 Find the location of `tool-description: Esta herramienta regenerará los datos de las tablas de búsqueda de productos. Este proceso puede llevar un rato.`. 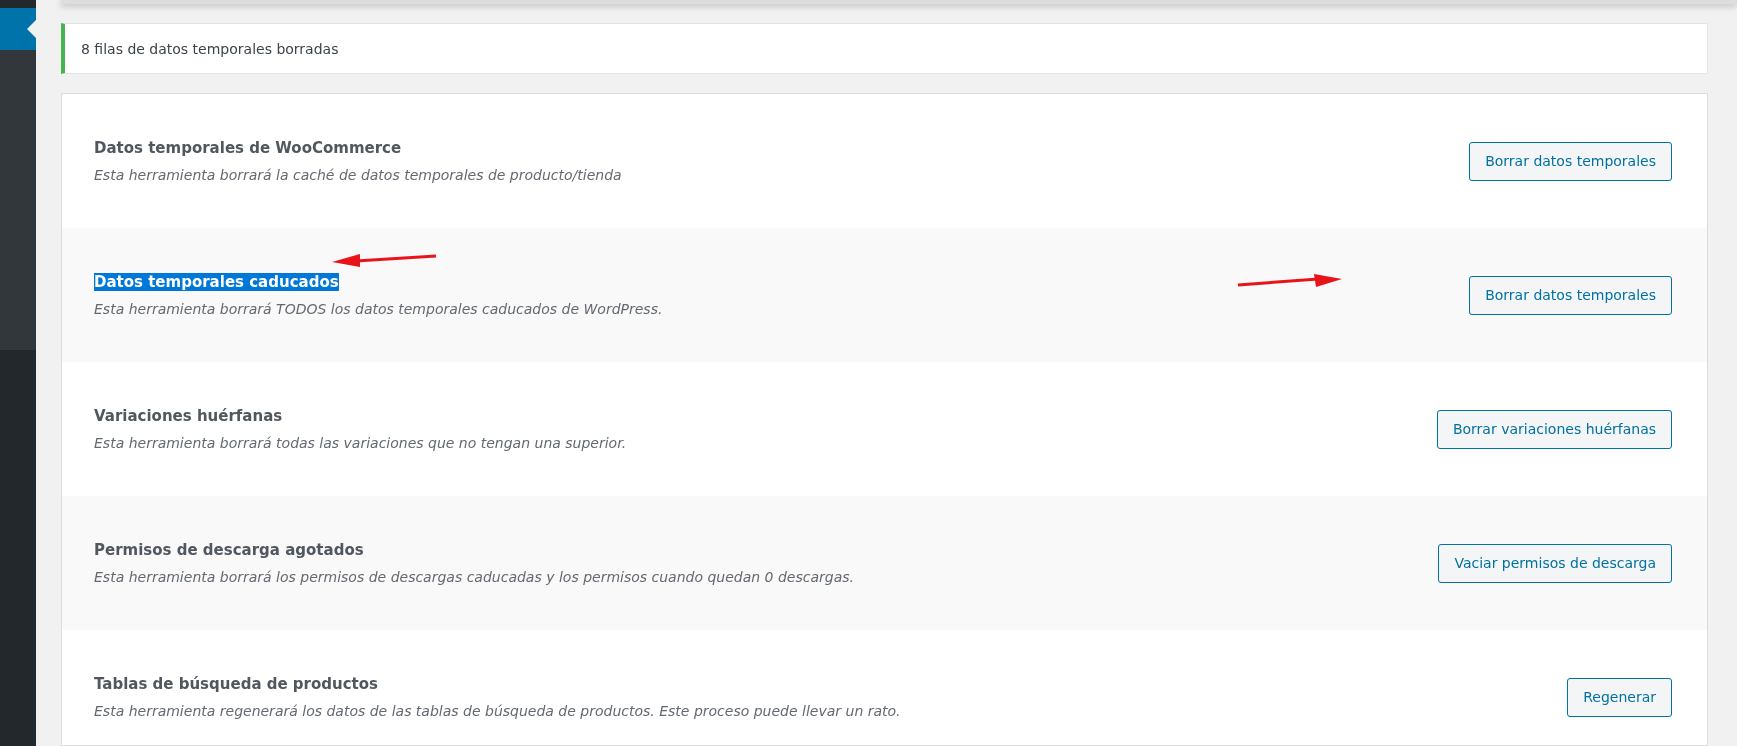

tool-description: Esta herramienta regenerará los datos de las tablas de búsqueda de productos. Este proceso puede llevar un rato. is located at coordinates (497, 711).